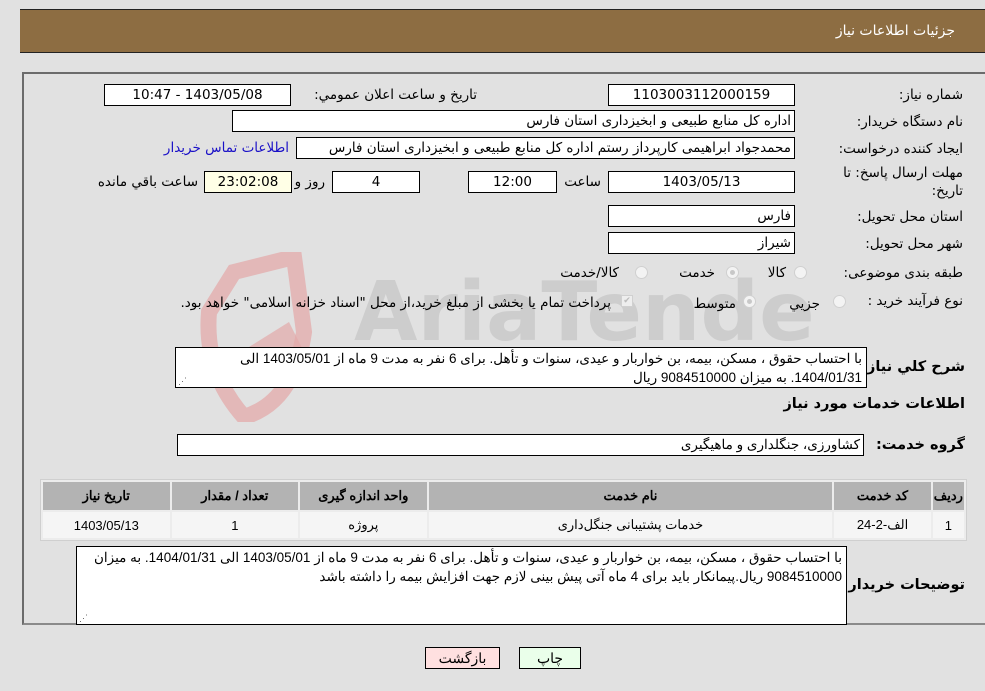  What do you see at coordinates (947, 191) in the screenshot?
I see `deadline-label-line2: تاریخ:` at bounding box center [947, 191].